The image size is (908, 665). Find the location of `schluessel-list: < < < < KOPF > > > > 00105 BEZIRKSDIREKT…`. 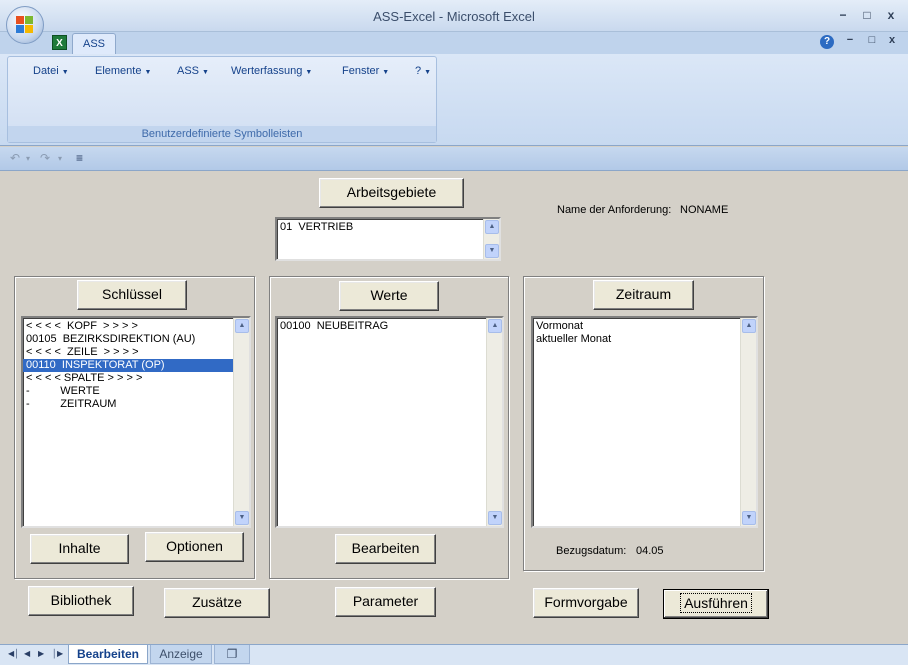

schluessel-list: < < < < KOPF > > > > 00105 BEZIRKSDIREKT… is located at coordinates (136, 422).